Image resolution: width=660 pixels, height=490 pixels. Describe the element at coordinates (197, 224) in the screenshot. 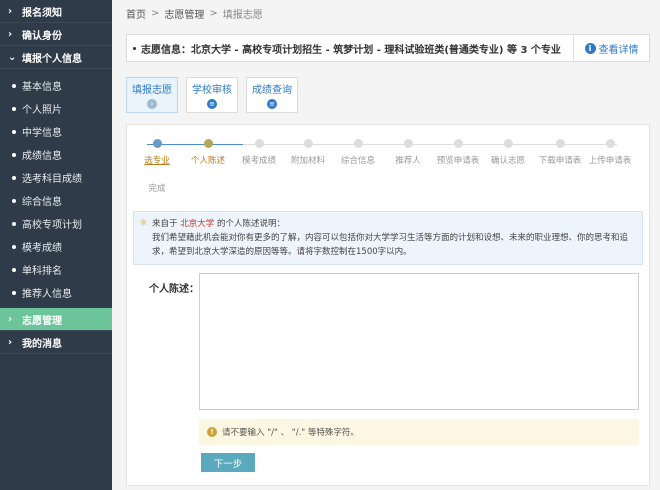

I see `notice-school-name: 北京大学` at that location.